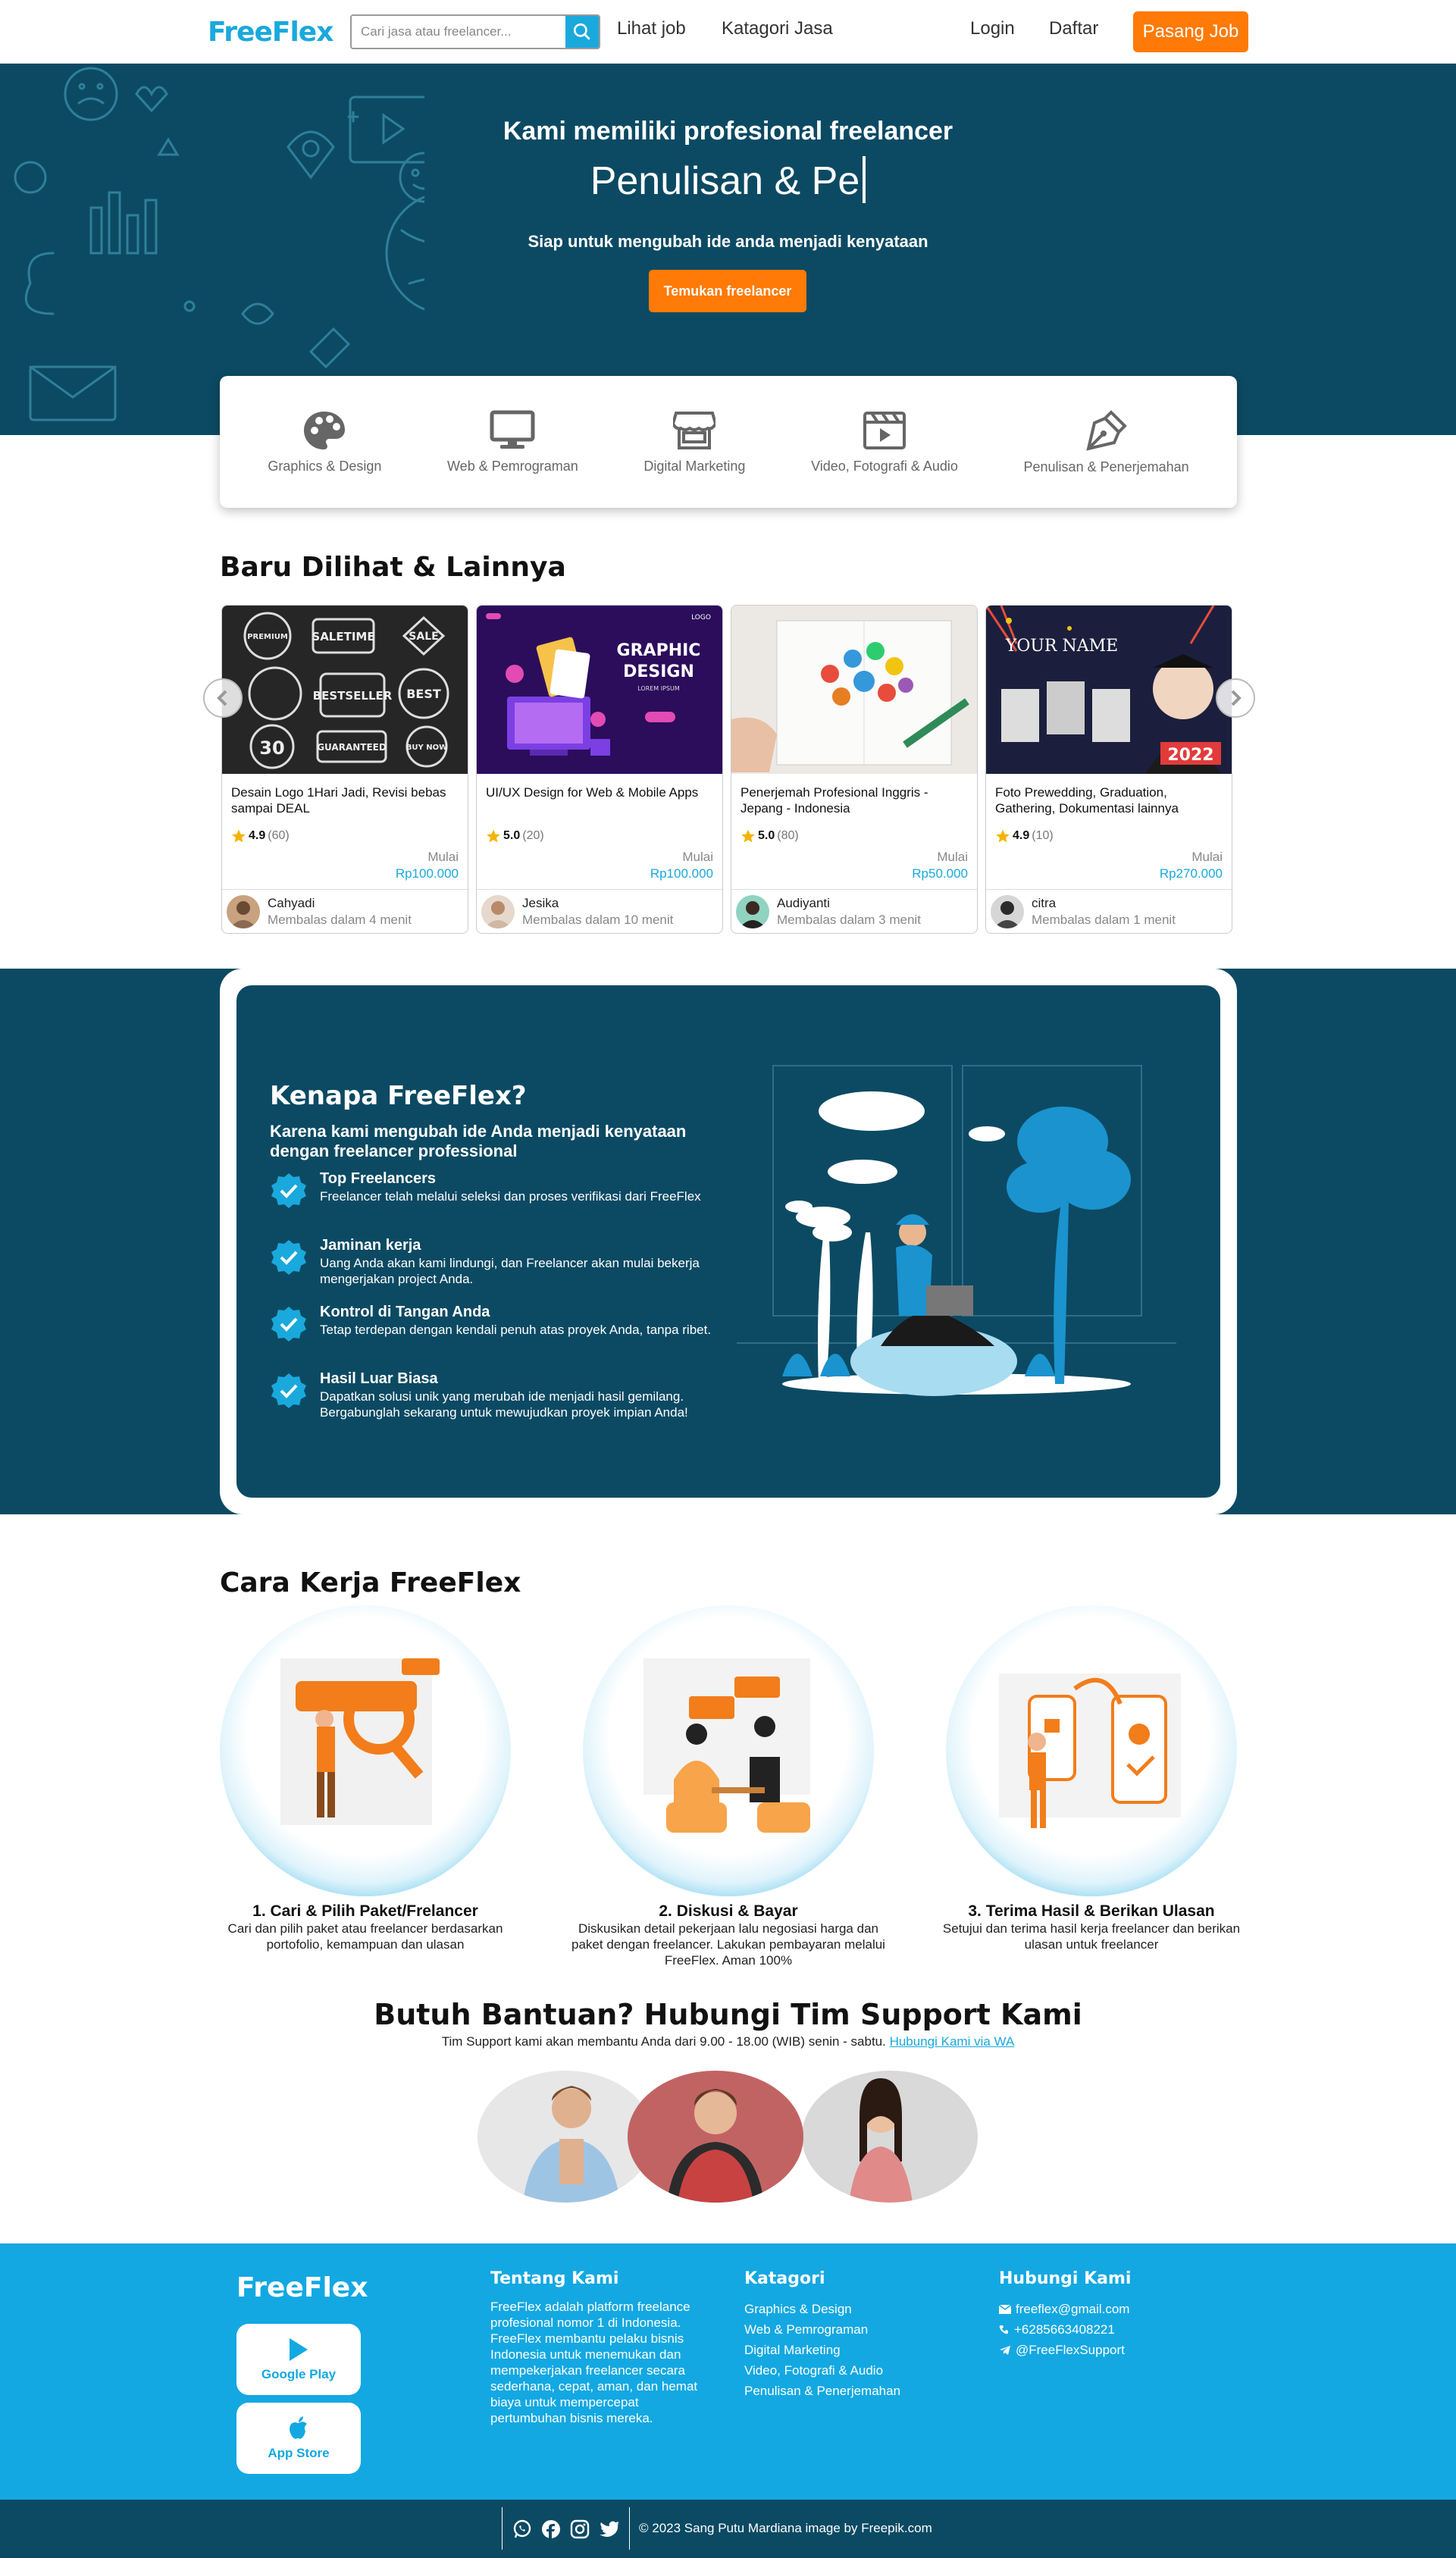  What do you see at coordinates (599, 792) in the screenshot?
I see `service-title: UI/UX Design for Web & Mobile Apps` at bounding box center [599, 792].